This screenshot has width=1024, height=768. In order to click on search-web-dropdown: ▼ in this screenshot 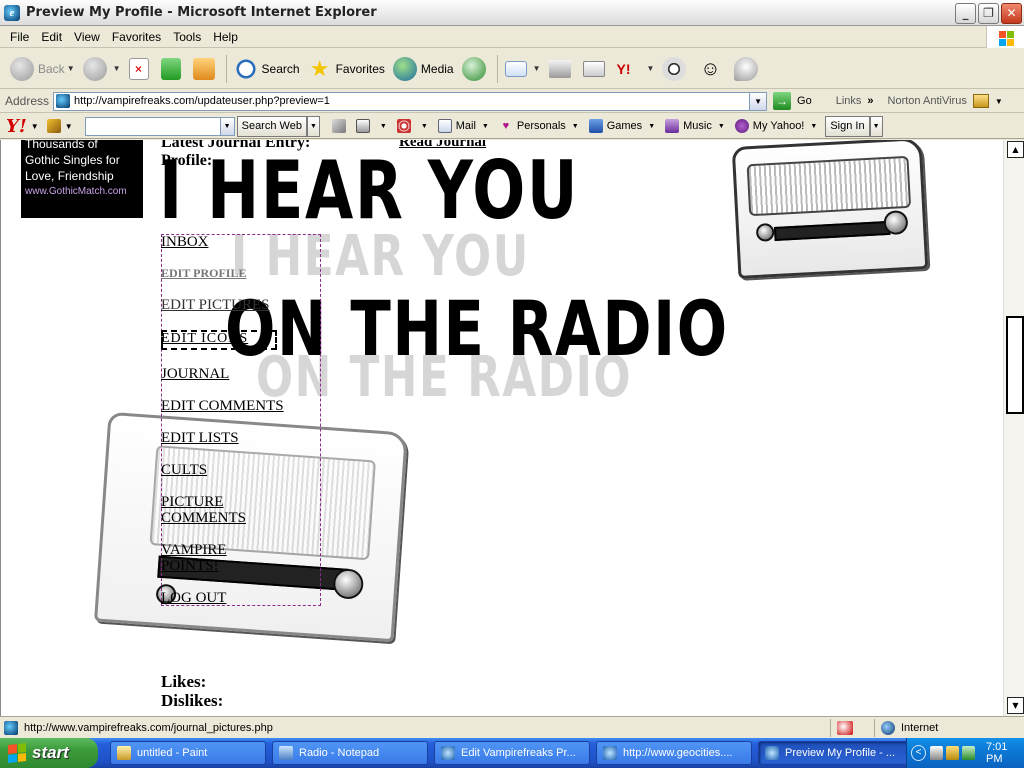, I will do `click(313, 126)`.